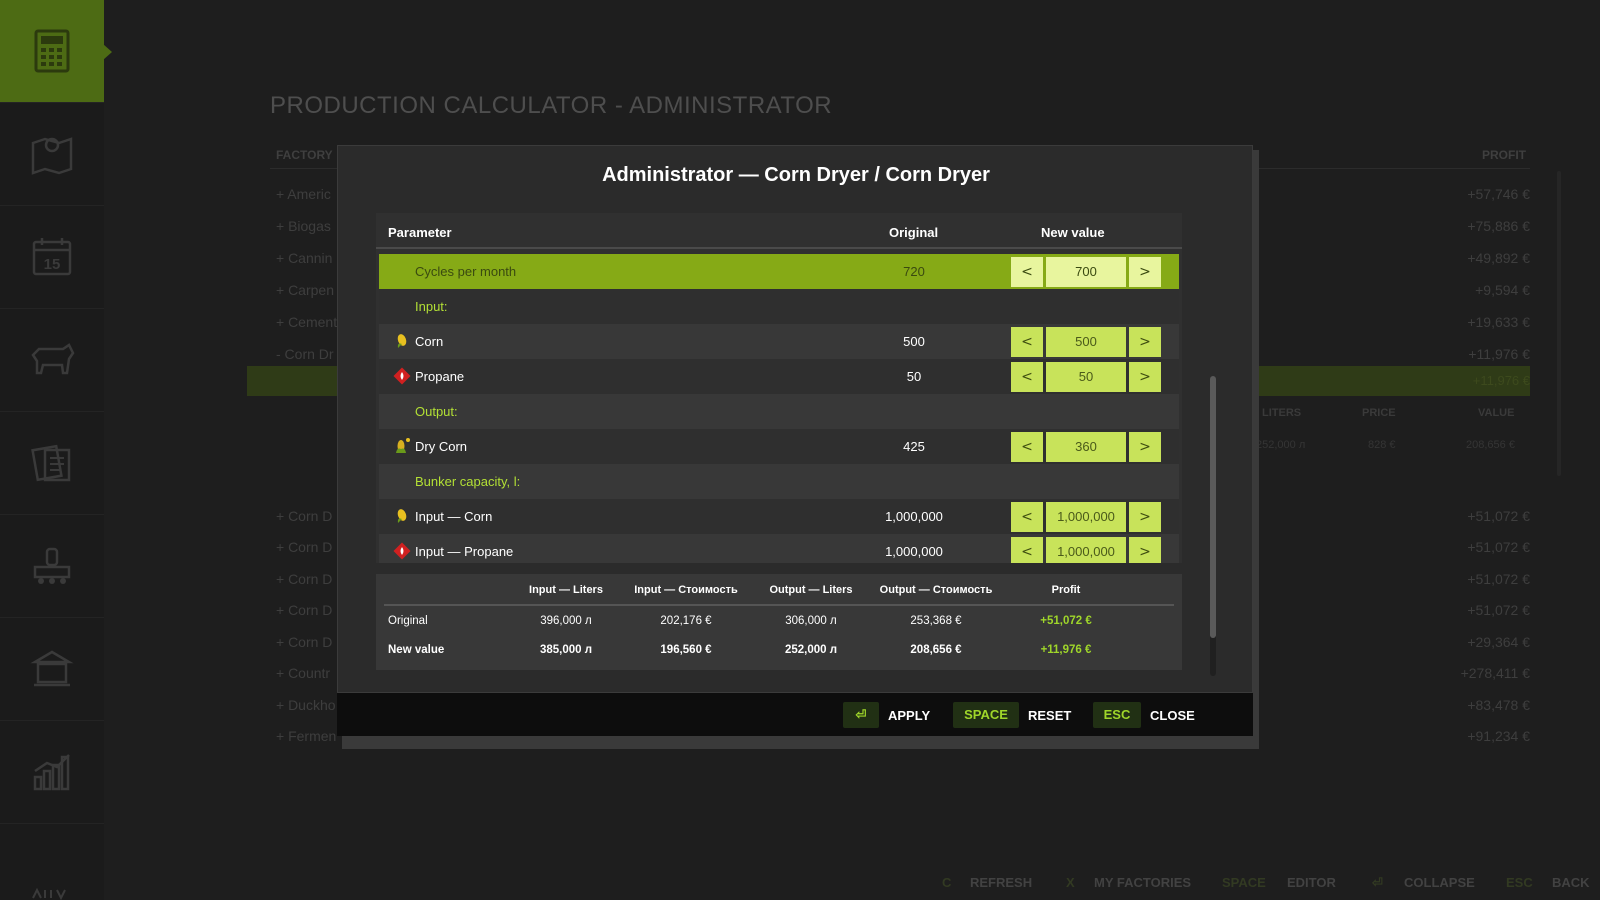 This screenshot has width=1600, height=900. I want to click on column-value: VALUE, so click(1496, 413).